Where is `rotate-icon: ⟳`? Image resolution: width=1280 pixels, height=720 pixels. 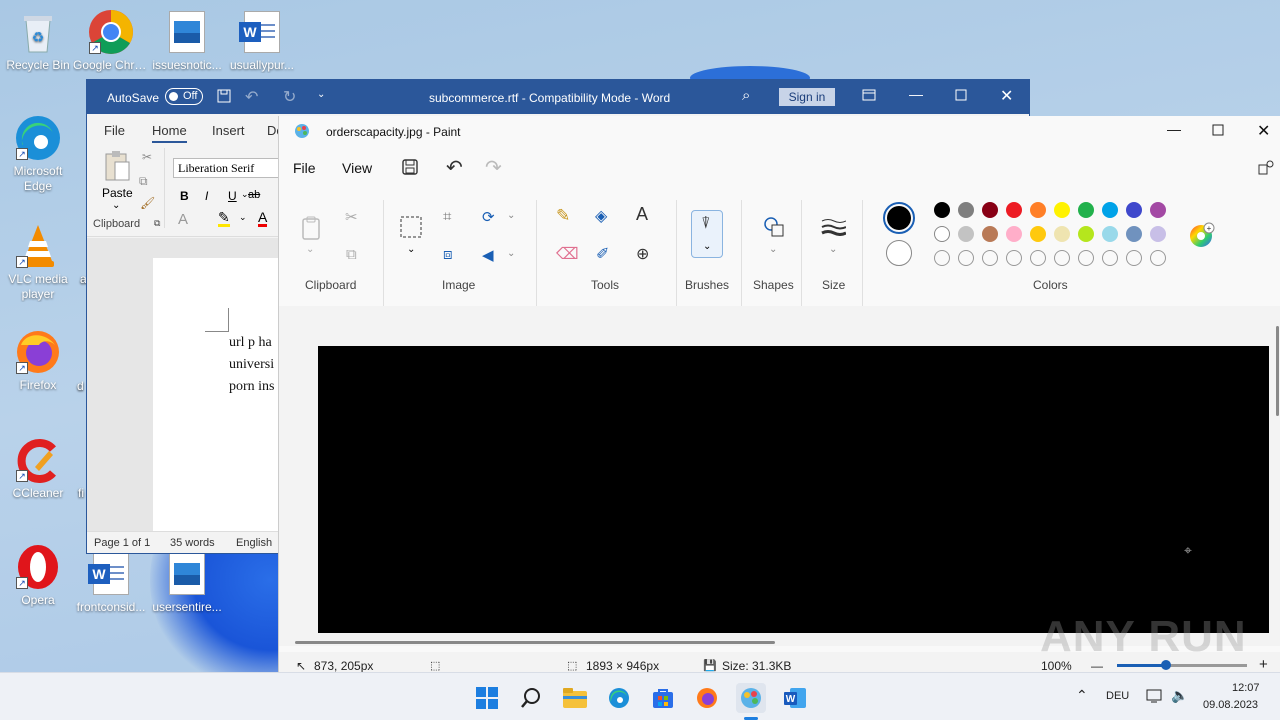 rotate-icon: ⟳ is located at coordinates (488, 217).